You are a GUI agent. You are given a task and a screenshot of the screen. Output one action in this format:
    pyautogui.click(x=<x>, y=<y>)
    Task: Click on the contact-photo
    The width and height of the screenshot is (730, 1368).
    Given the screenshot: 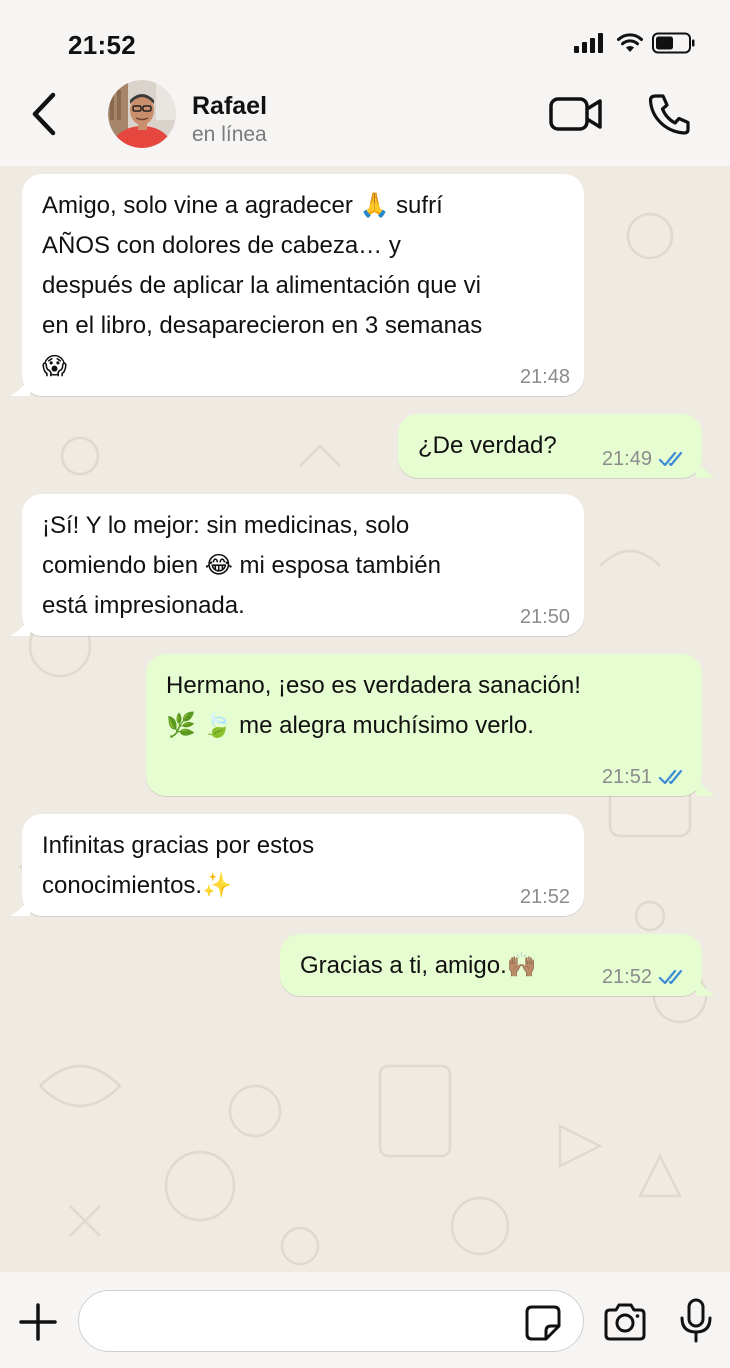 What is the action you would take?
    pyautogui.click(x=142, y=114)
    